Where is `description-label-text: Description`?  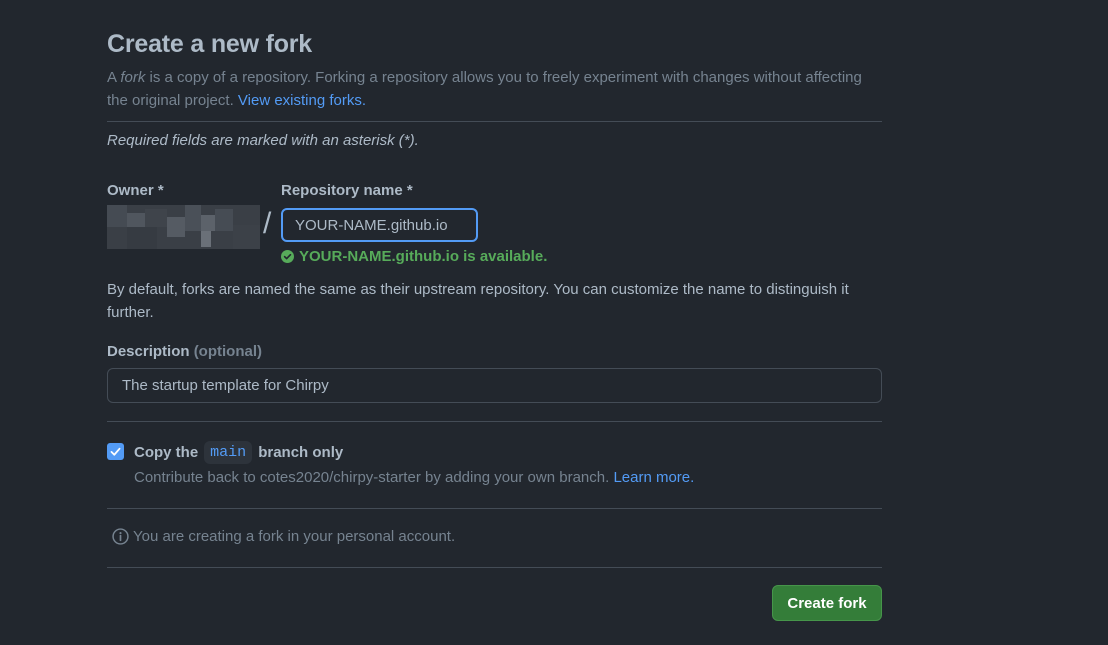
description-label-text: Description is located at coordinates (148, 351).